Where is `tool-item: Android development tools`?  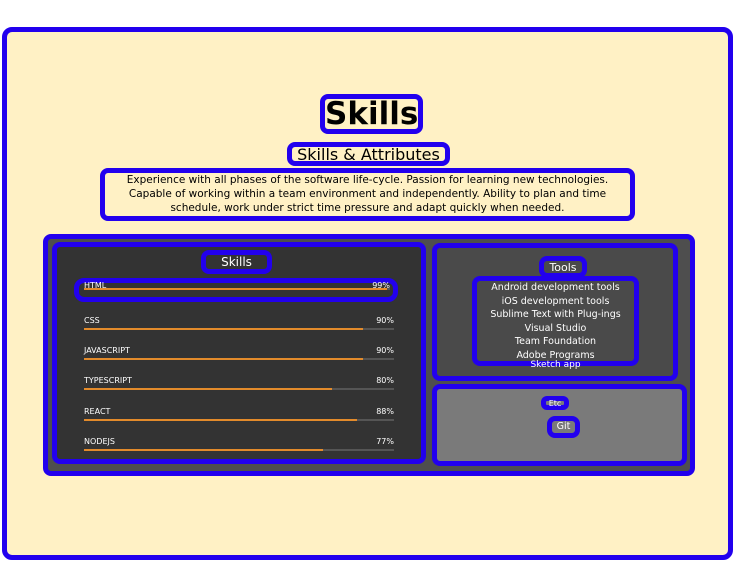 tool-item: Android development tools is located at coordinates (555, 287).